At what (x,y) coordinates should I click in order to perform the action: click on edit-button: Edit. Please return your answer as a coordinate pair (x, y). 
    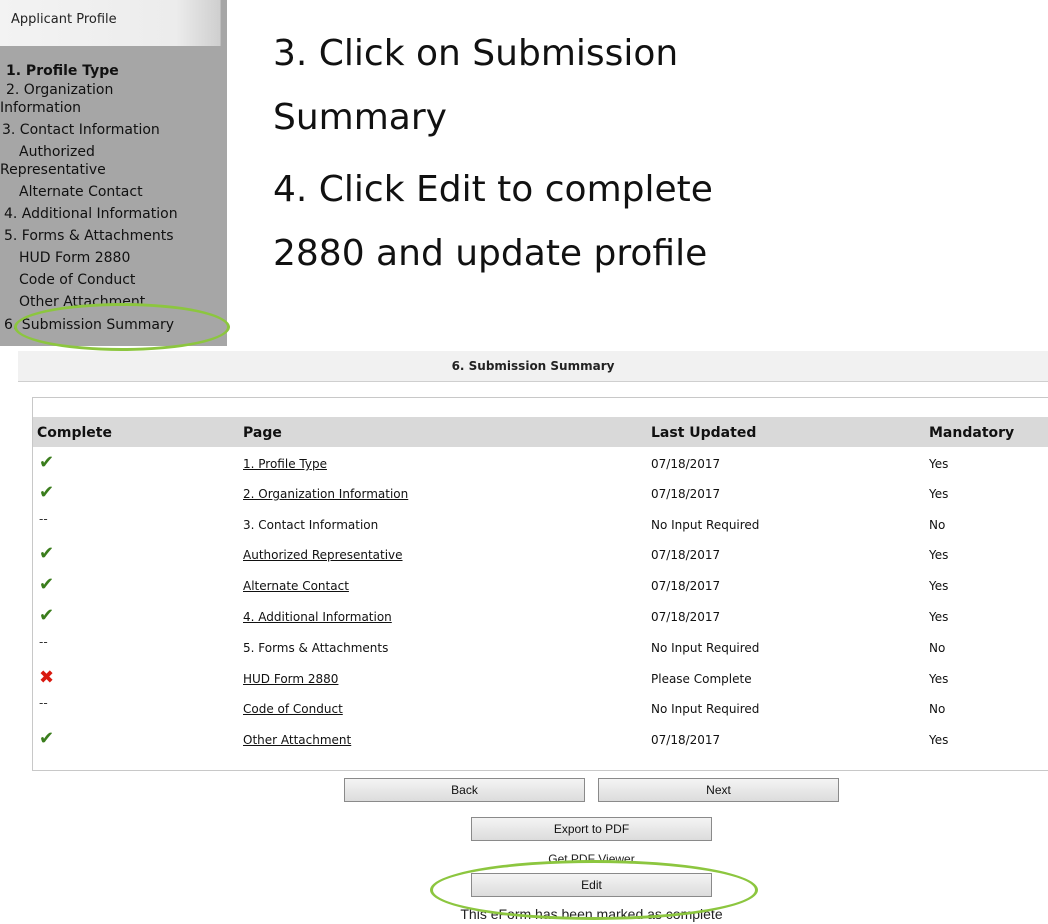
    Looking at the image, I should click on (591, 885).